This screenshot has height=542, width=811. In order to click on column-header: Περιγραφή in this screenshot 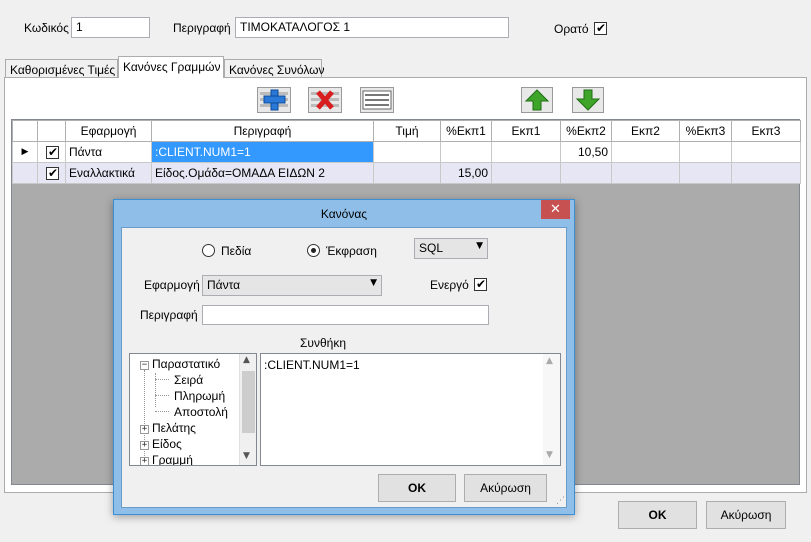, I will do `click(262, 131)`.